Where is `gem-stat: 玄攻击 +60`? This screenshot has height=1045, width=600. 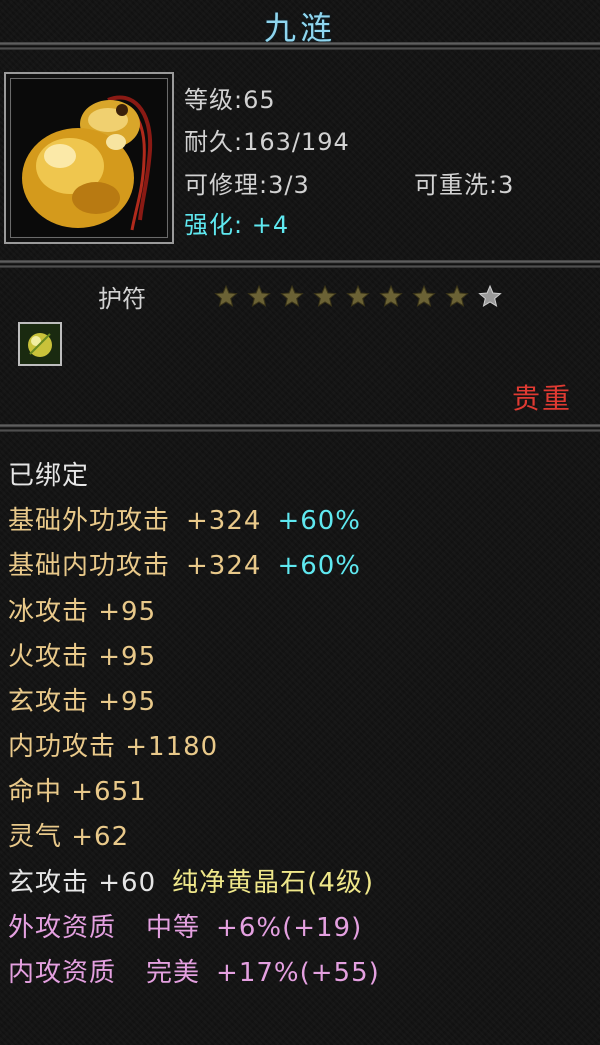
gem-stat: 玄攻击 +60 is located at coordinates (82, 883).